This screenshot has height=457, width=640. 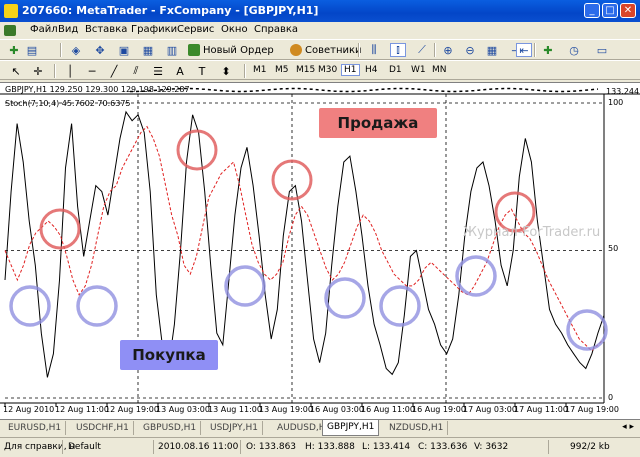 What do you see at coordinates (439, 70) in the screenshot?
I see `timeframe-mn: MN` at bounding box center [439, 70].